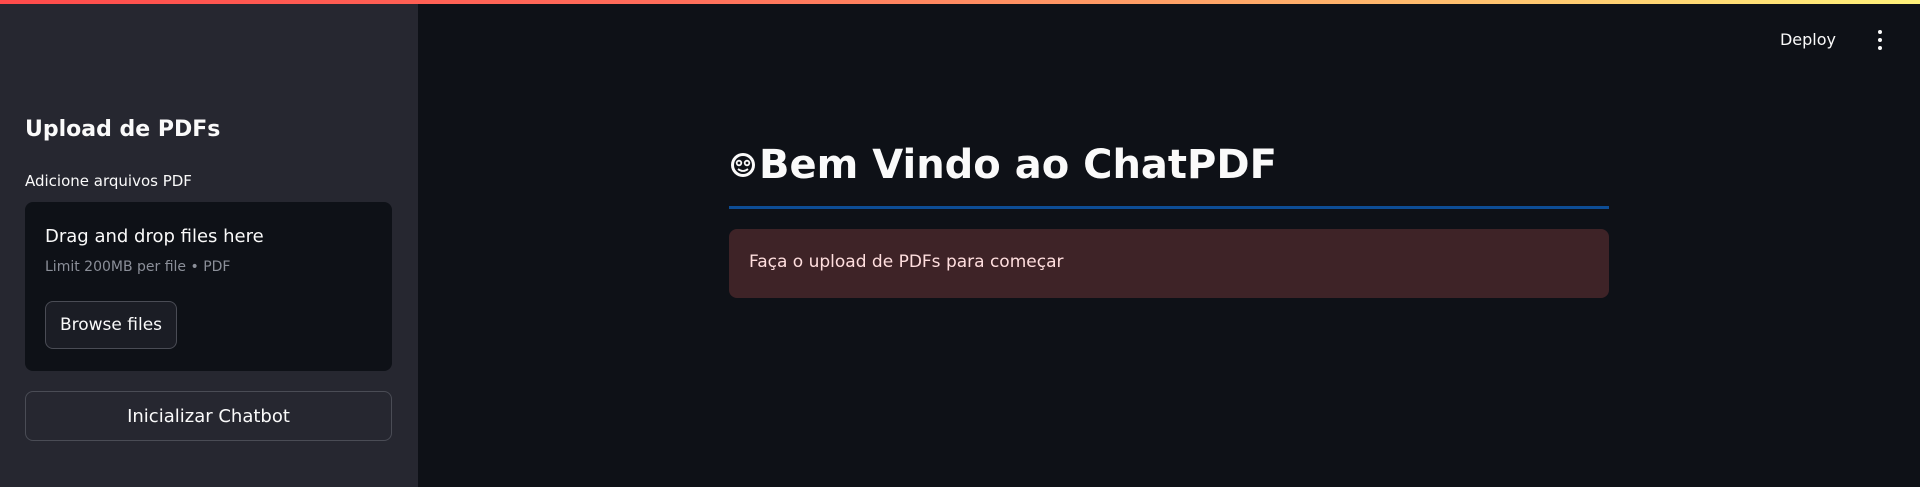 This screenshot has height=487, width=1920. What do you see at coordinates (208, 416) in the screenshot?
I see `initialize-chatbot-button: Inicializar Chatbot` at bounding box center [208, 416].